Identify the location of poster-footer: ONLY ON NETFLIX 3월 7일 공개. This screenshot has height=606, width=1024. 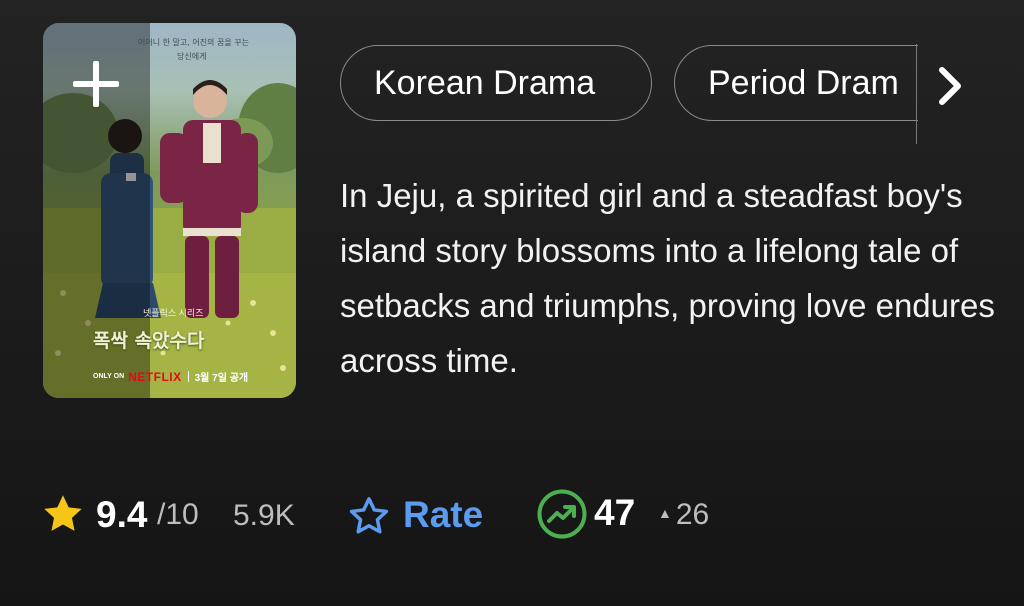
(171, 377).